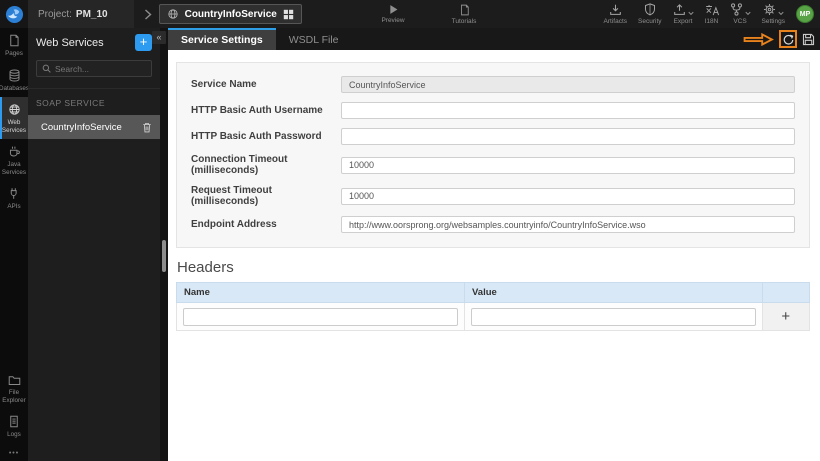 Image resolution: width=820 pixels, height=461 pixels. Describe the element at coordinates (14, 53) in the screenshot. I see `sidebar-label-pages: Pages` at that location.